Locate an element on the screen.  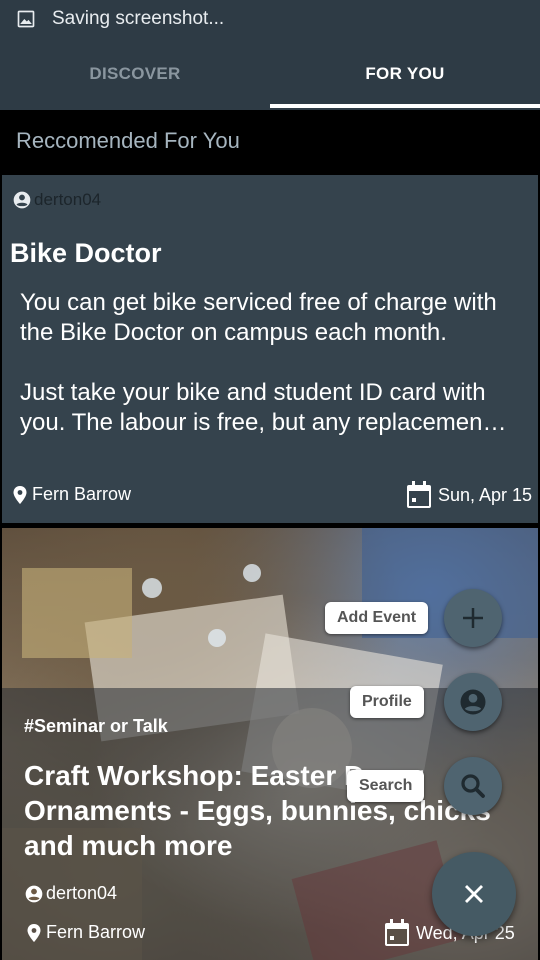
add-event-label: Add Event is located at coordinates (377, 618).